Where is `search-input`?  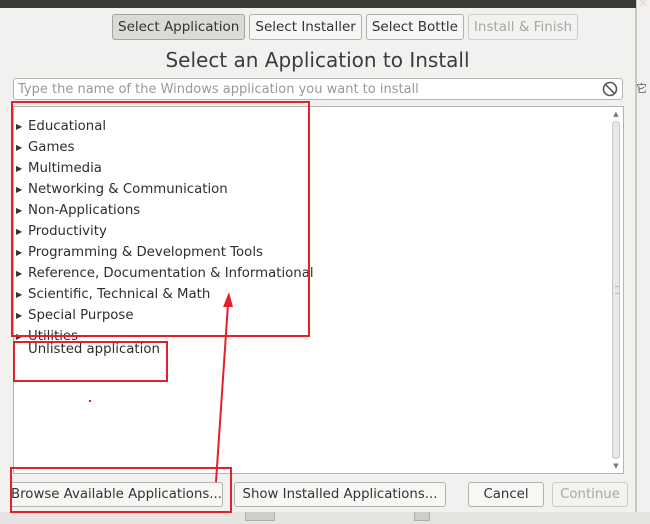 search-input is located at coordinates (306, 89).